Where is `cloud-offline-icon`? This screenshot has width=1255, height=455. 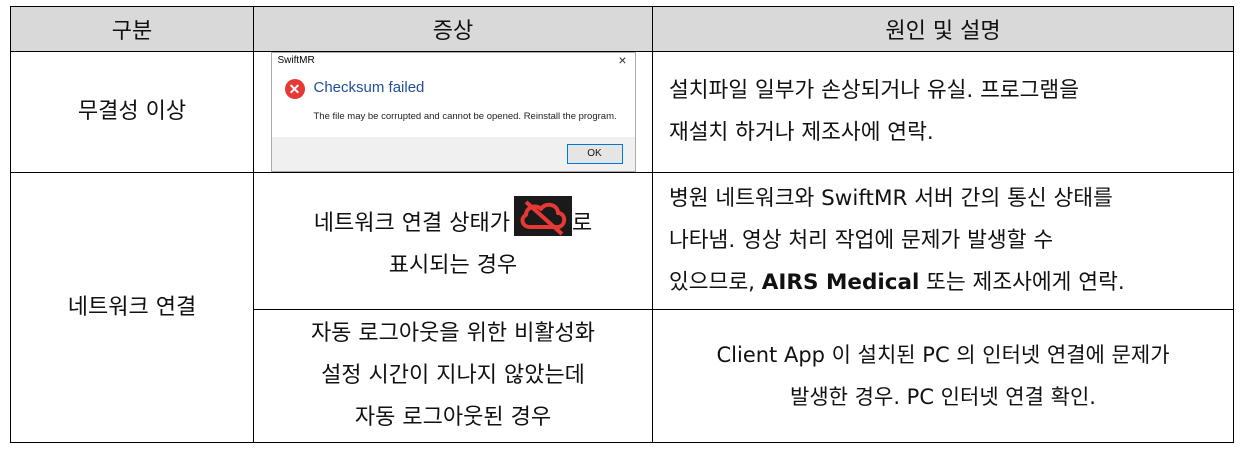
cloud-offline-icon is located at coordinates (542, 215).